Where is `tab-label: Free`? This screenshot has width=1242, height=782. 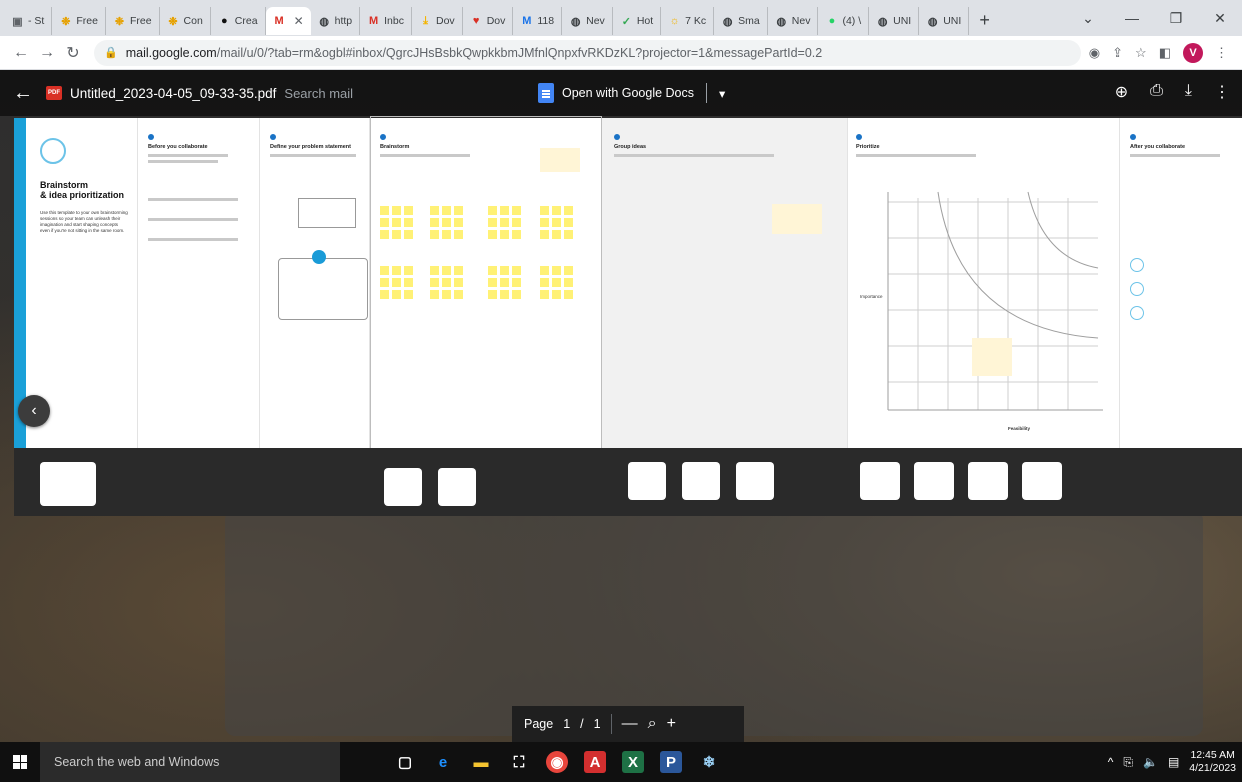
tab-label: Free is located at coordinates (87, 21).